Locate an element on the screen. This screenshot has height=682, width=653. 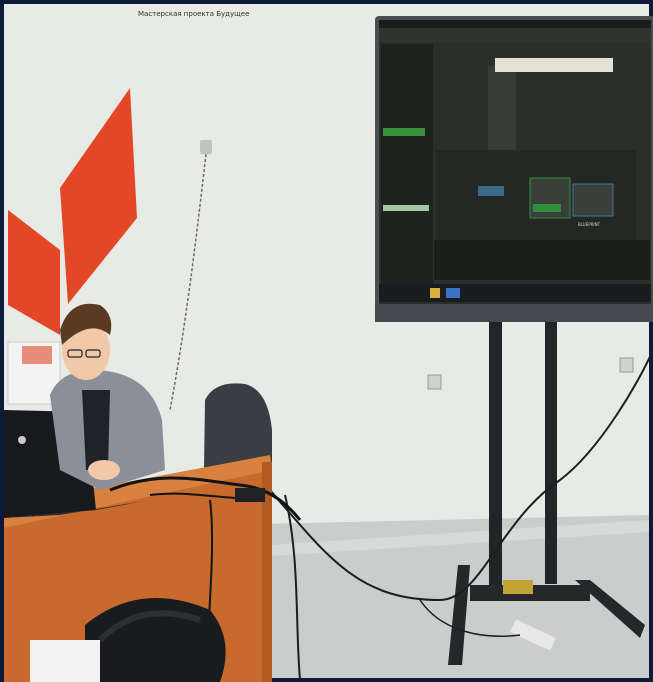
wall-caption: Мастерская проекта Будущее is located at coordinates (193, 14).